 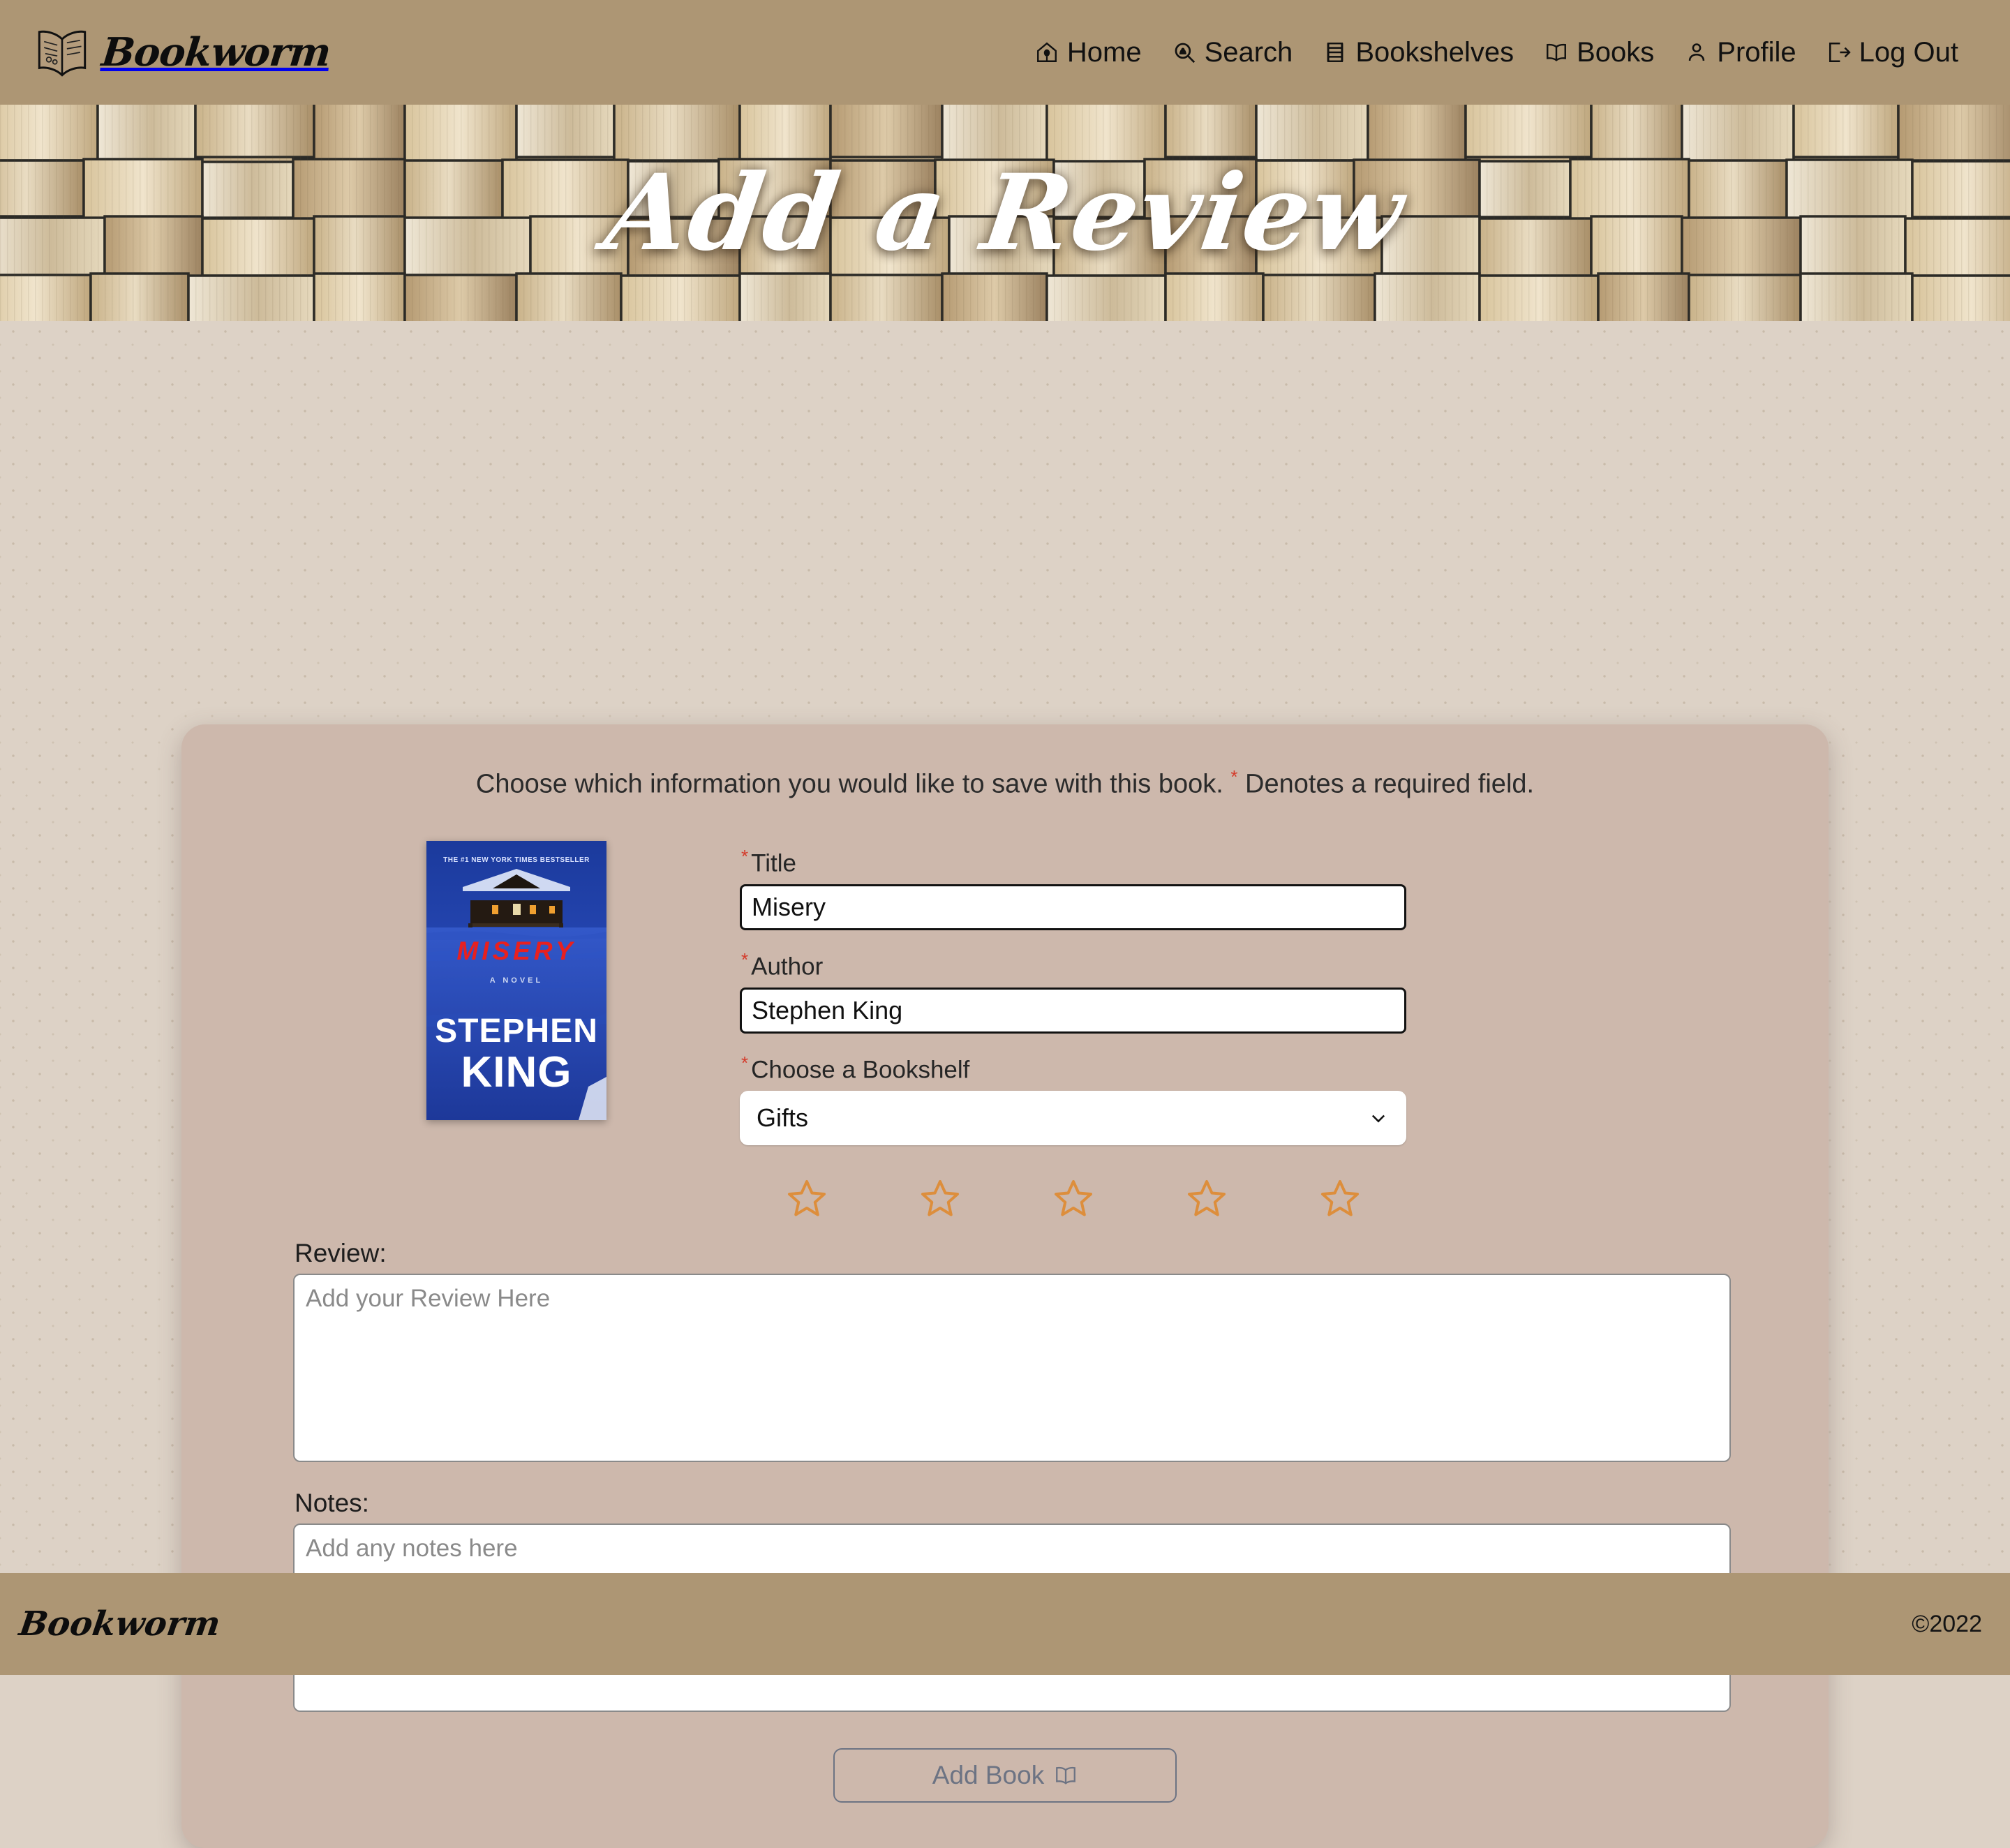 I want to click on top-navbar: Bookworm Home Search, so click(x=1005, y=52).